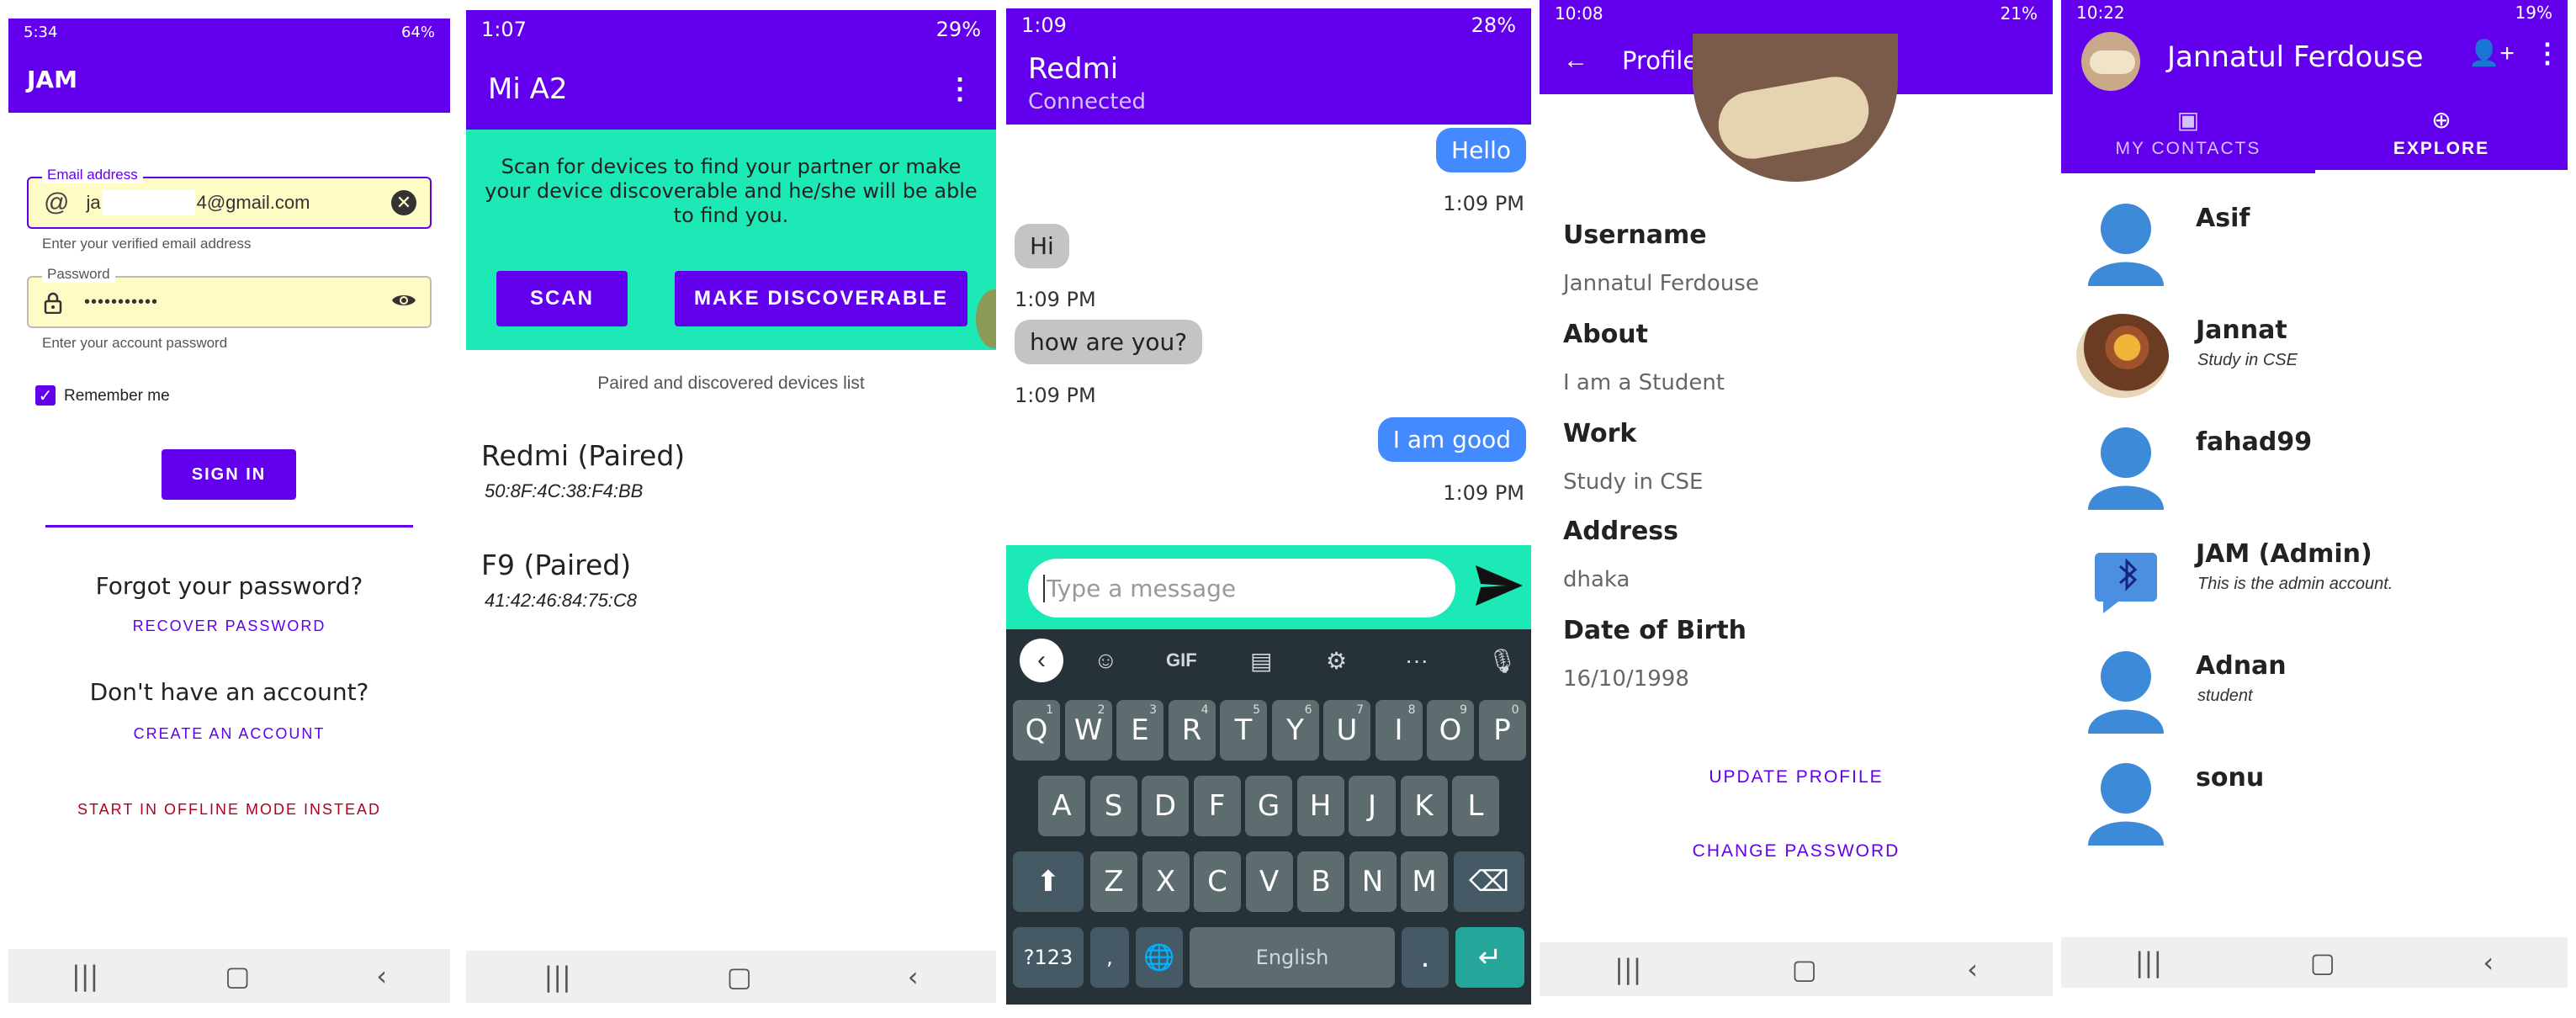 Image resolution: width=2576 pixels, height=1018 pixels. What do you see at coordinates (1109, 957) in the screenshot?
I see `comma-key: ,` at bounding box center [1109, 957].